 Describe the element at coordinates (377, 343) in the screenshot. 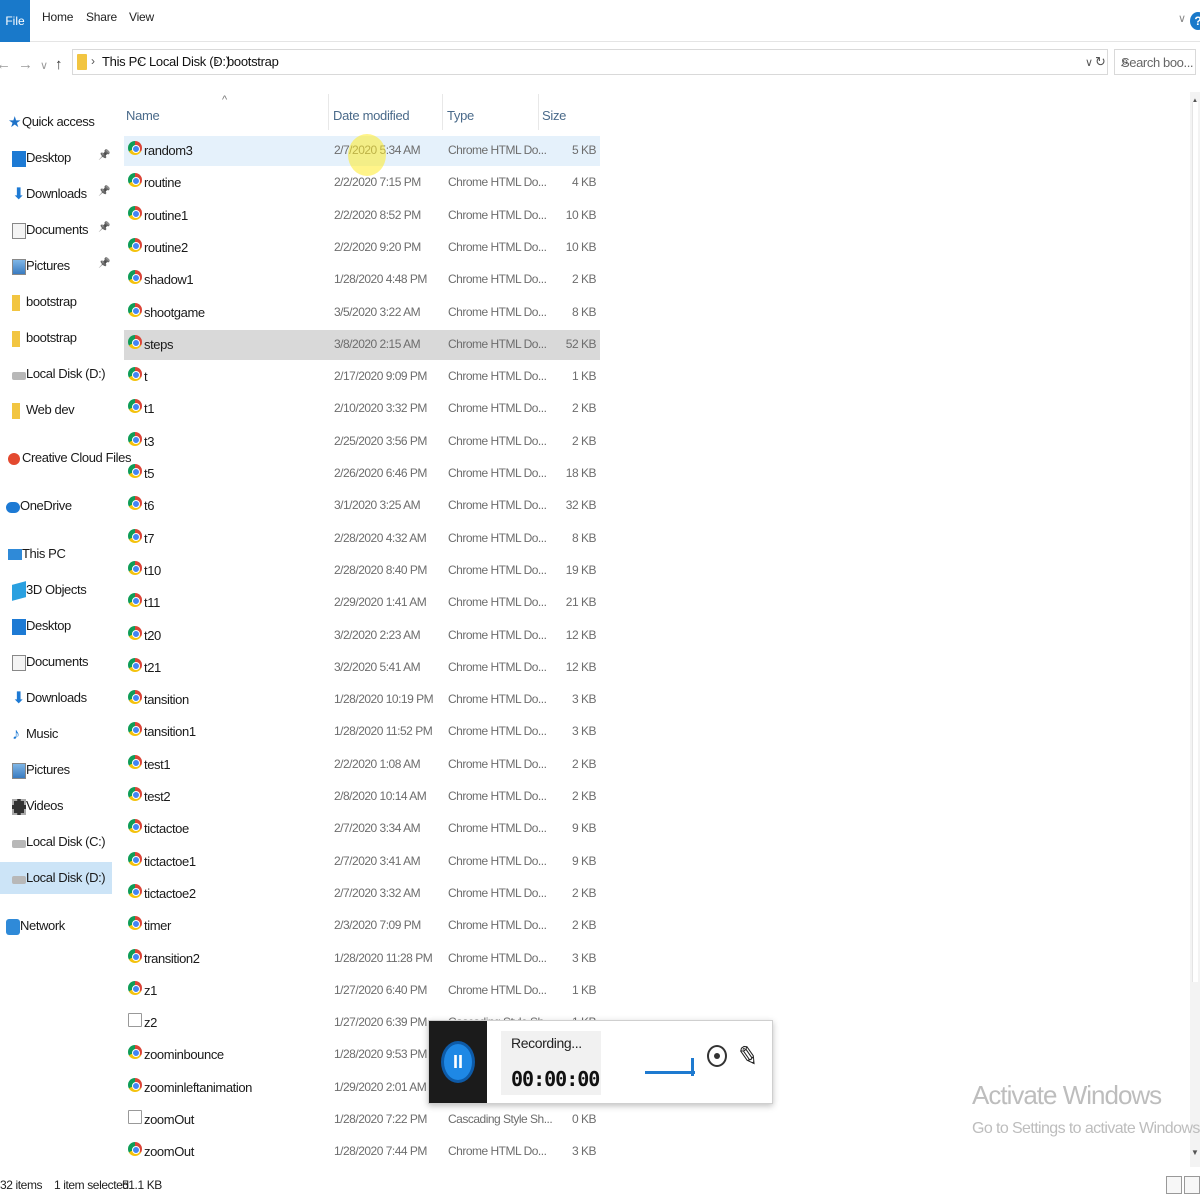

I see `file-date-modified: 3/8/2020 2:15 AM` at that location.